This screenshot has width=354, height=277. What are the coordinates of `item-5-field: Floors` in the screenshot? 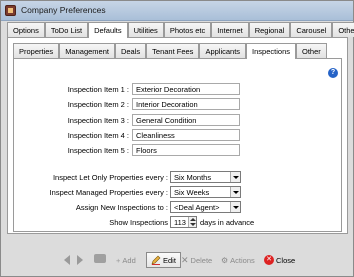 It's located at (186, 150).